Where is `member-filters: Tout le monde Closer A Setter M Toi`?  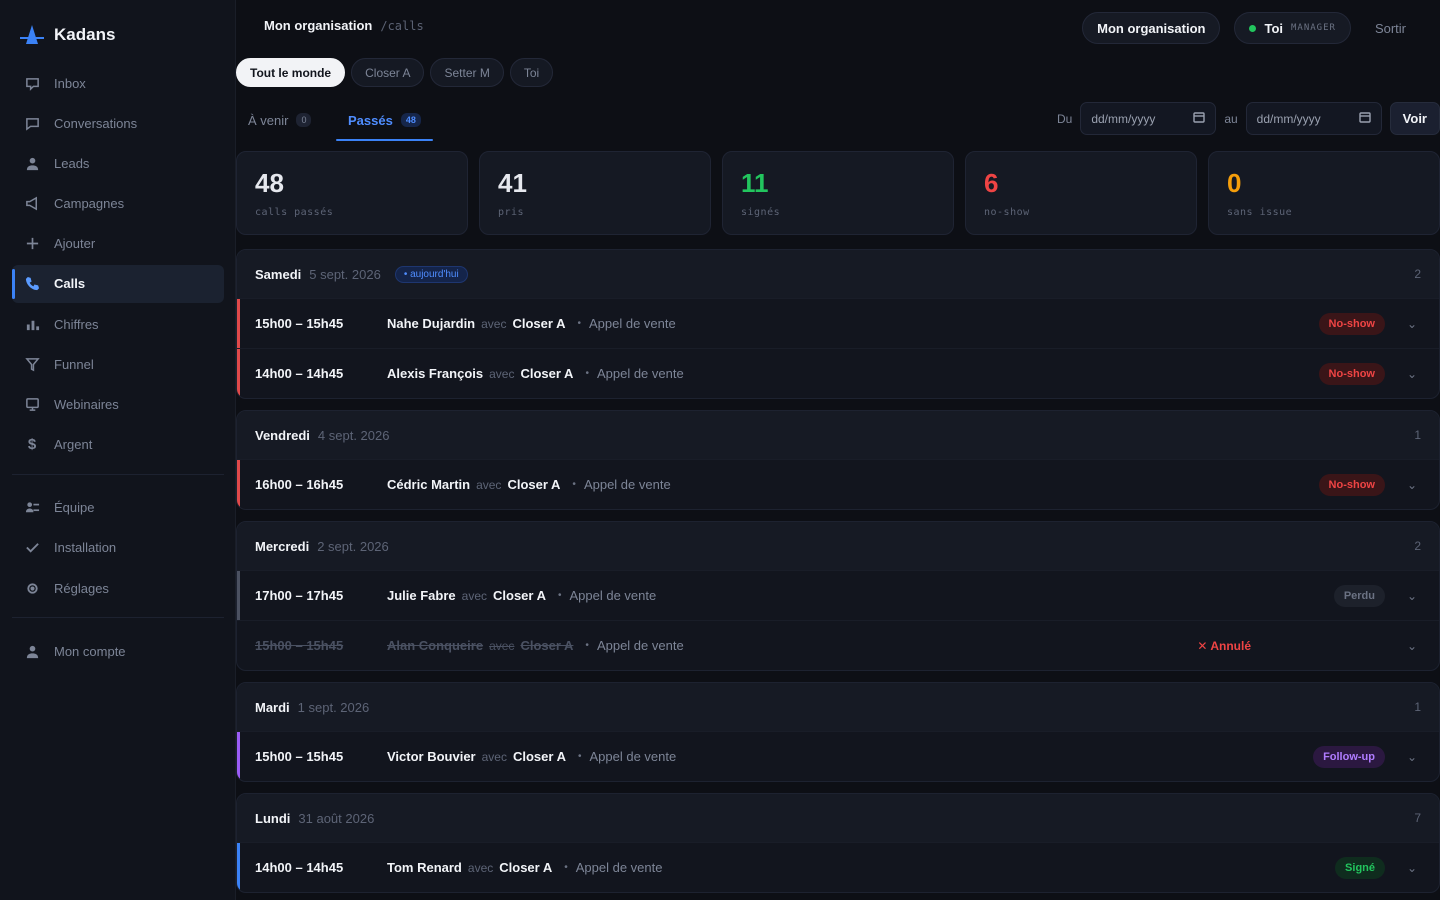 member-filters: Tout le monde Closer A Setter M Toi is located at coordinates (395, 72).